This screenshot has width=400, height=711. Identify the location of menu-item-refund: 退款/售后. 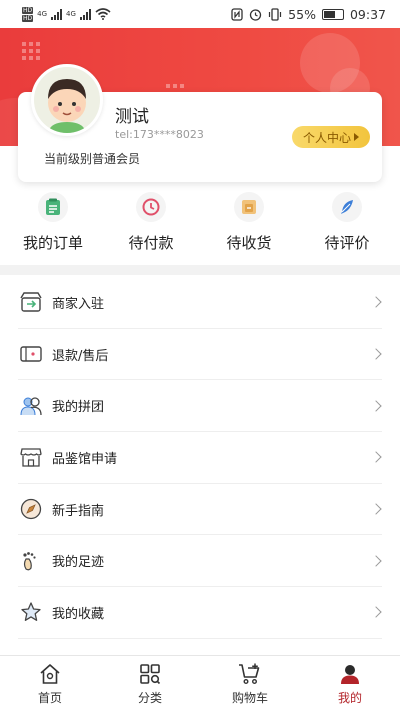
(200, 355).